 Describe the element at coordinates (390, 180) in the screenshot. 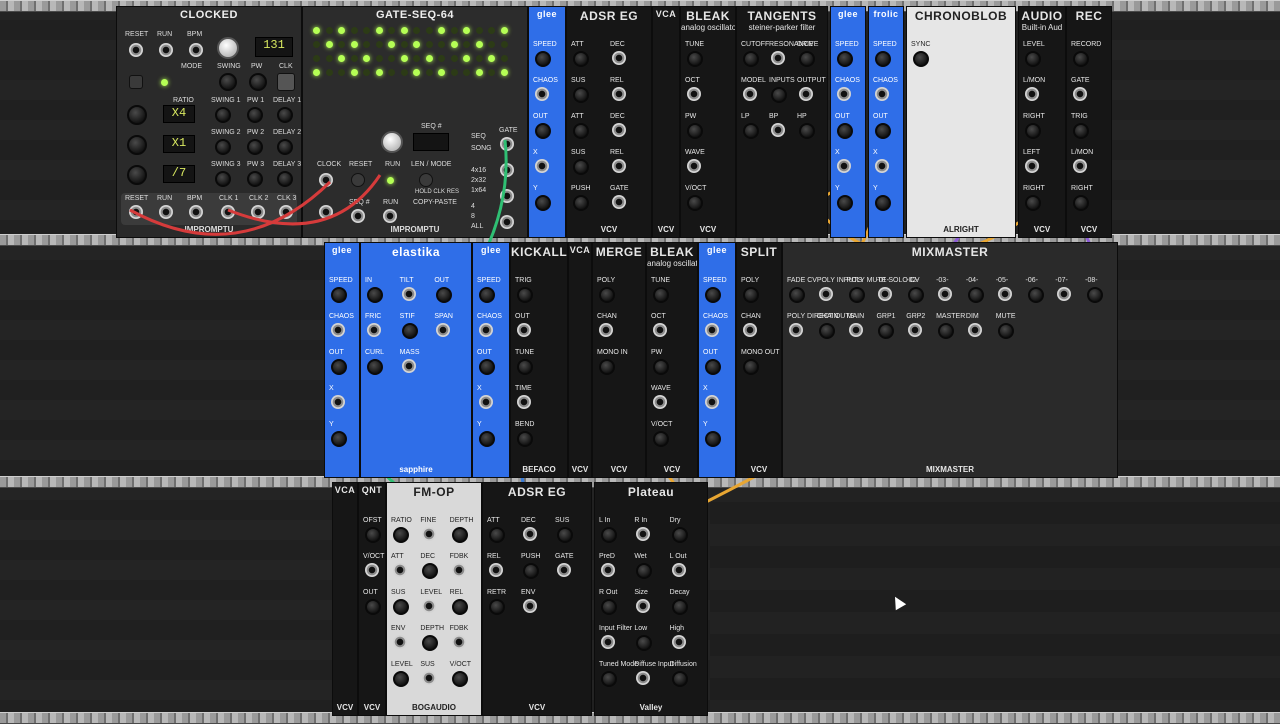

I see `run-led` at that location.